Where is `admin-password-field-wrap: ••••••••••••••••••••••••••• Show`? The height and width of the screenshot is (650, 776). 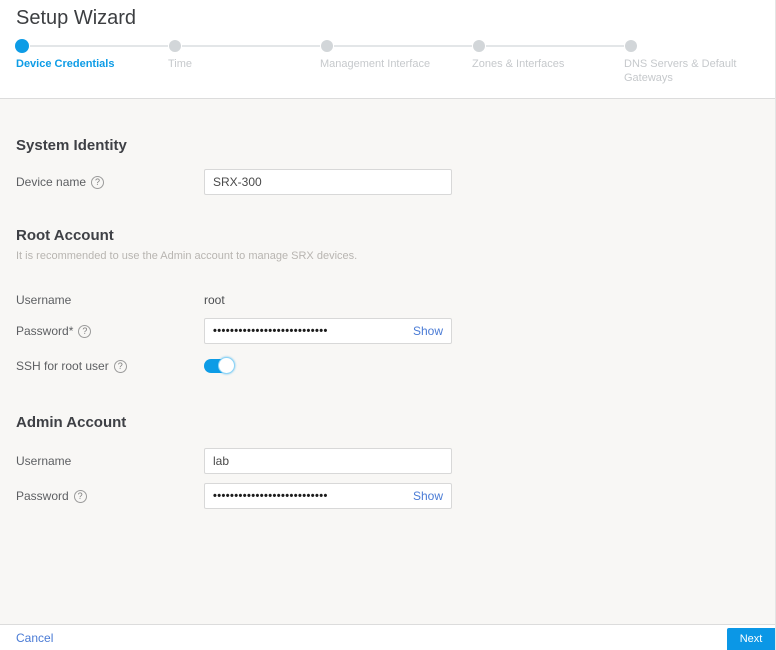
admin-password-field-wrap: ••••••••••••••••••••••••••• Show is located at coordinates (328, 496).